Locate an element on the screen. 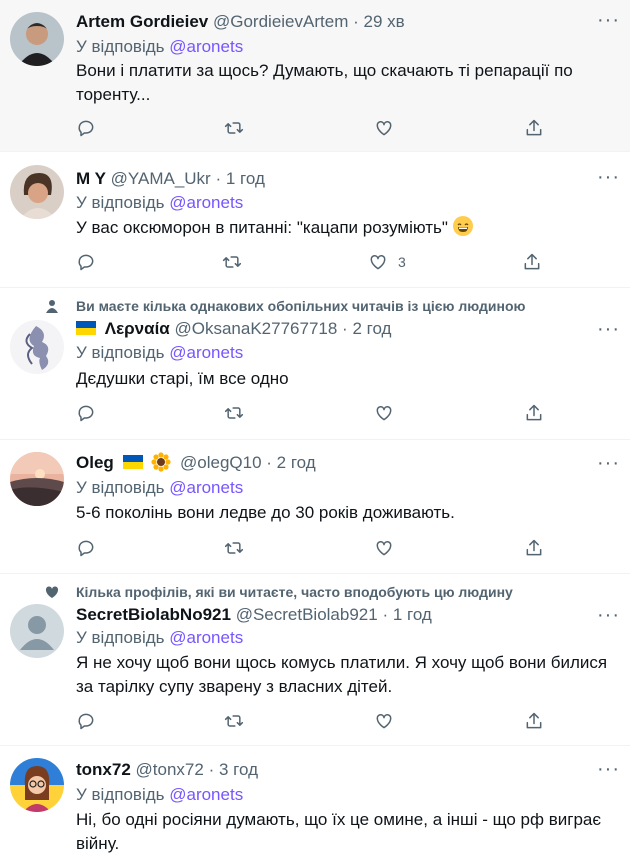  reply-icon is located at coordinates (86, 721).